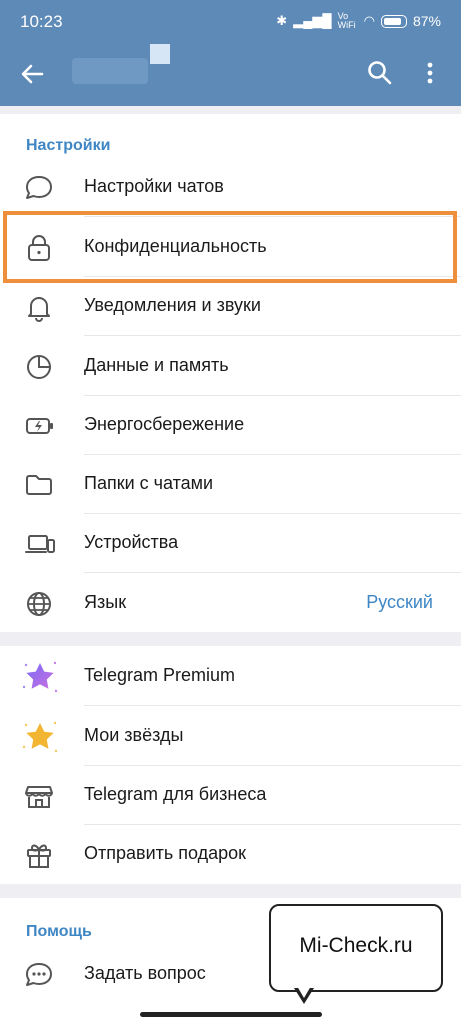  Describe the element at coordinates (230, 21) in the screenshot. I see `status-bar: 10:23 ✱ ▂▄▆█ Vo WiFi ◠ 87%` at that location.